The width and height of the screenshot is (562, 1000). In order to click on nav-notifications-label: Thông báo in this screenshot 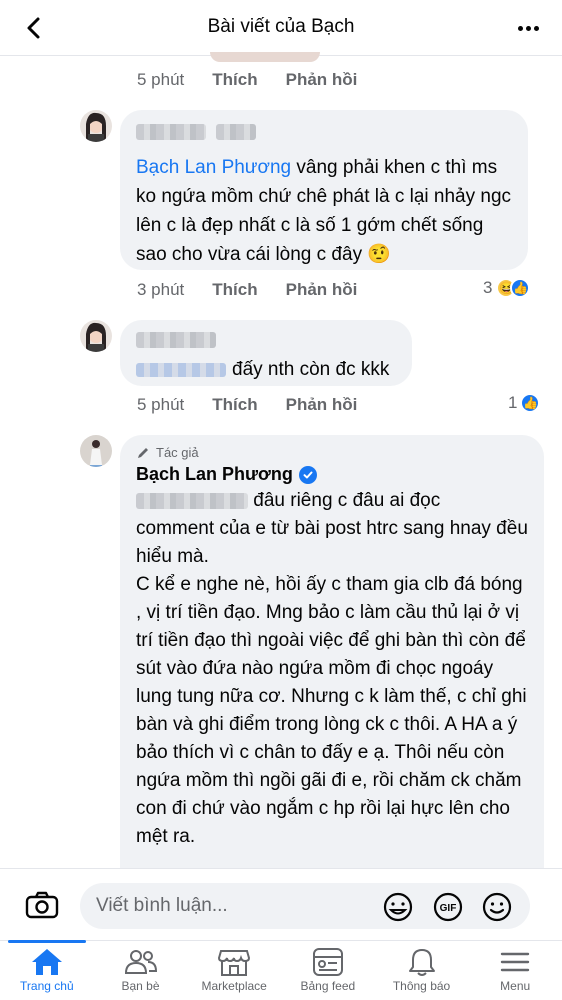, I will do `click(421, 986)`.